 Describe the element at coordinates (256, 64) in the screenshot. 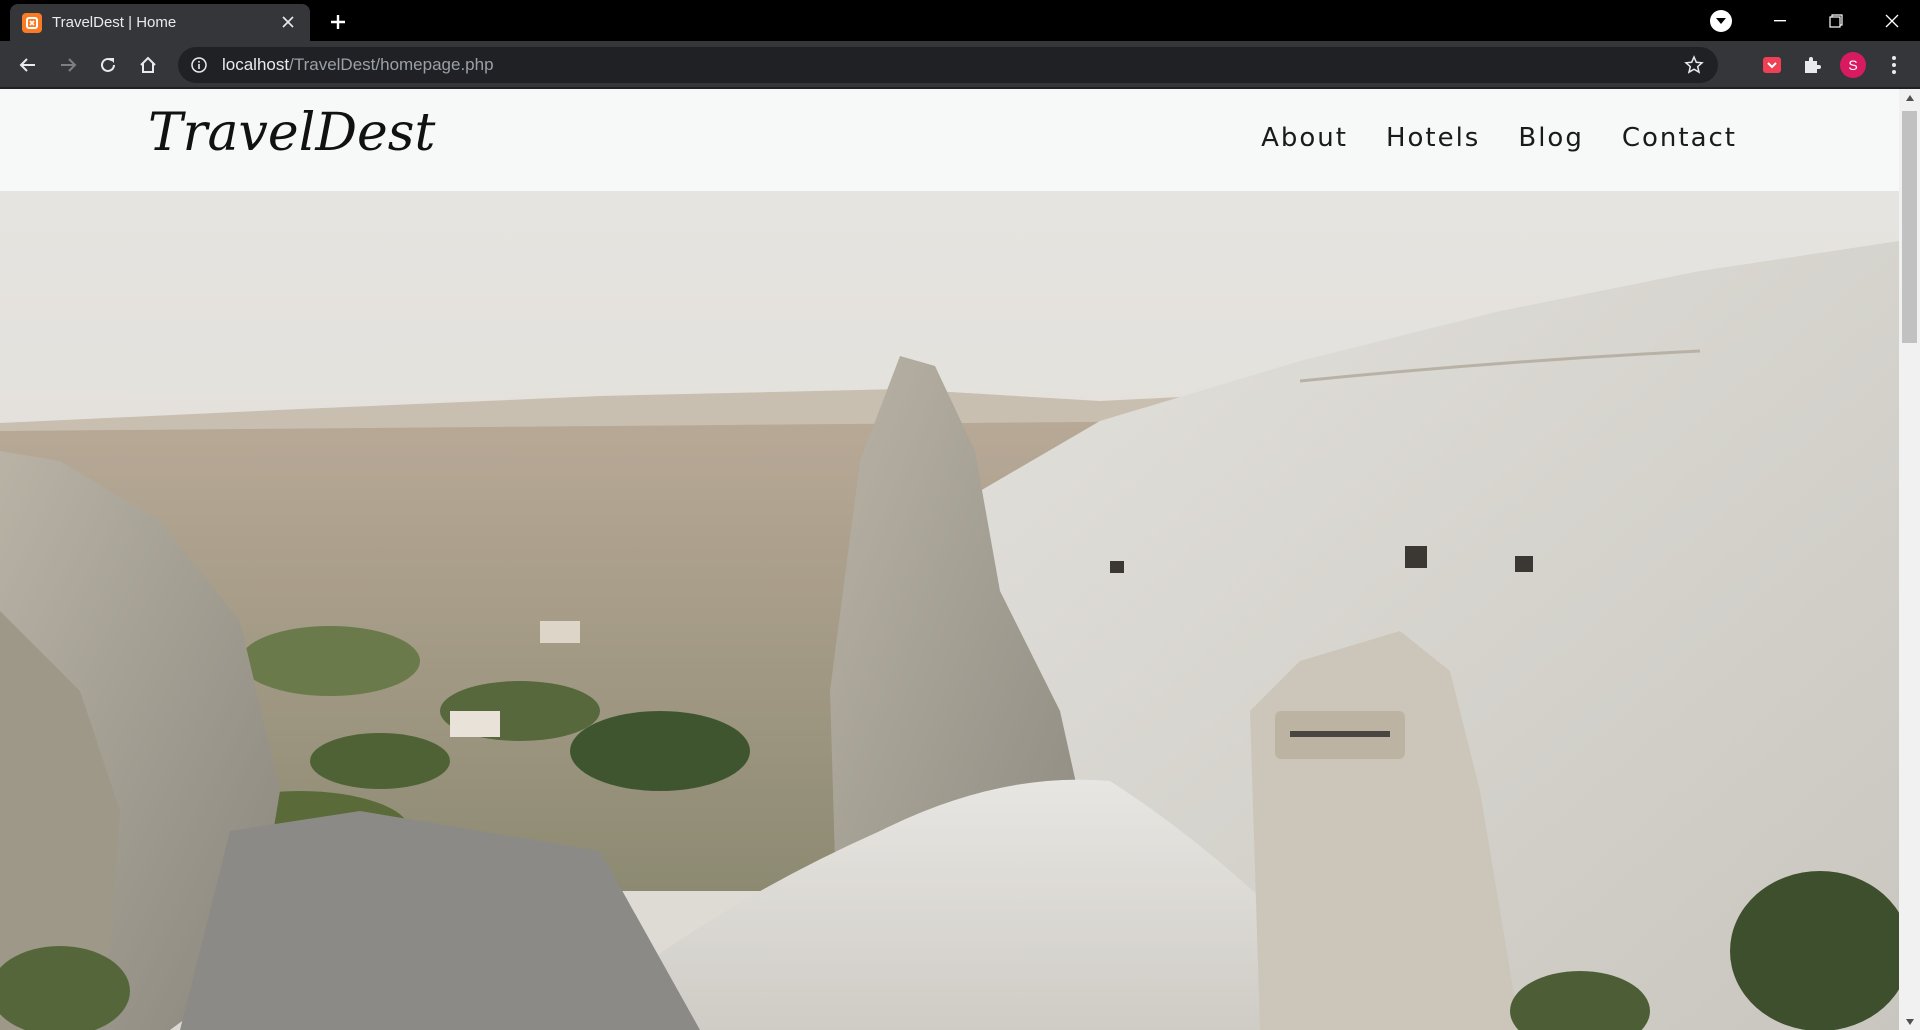

I see `url-host: localhost` at that location.